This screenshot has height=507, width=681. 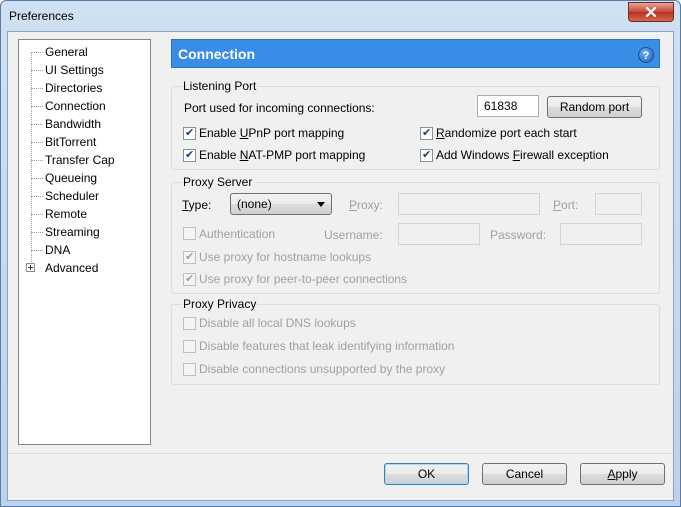 I want to click on authentication-label: Authentication, so click(x=237, y=234).